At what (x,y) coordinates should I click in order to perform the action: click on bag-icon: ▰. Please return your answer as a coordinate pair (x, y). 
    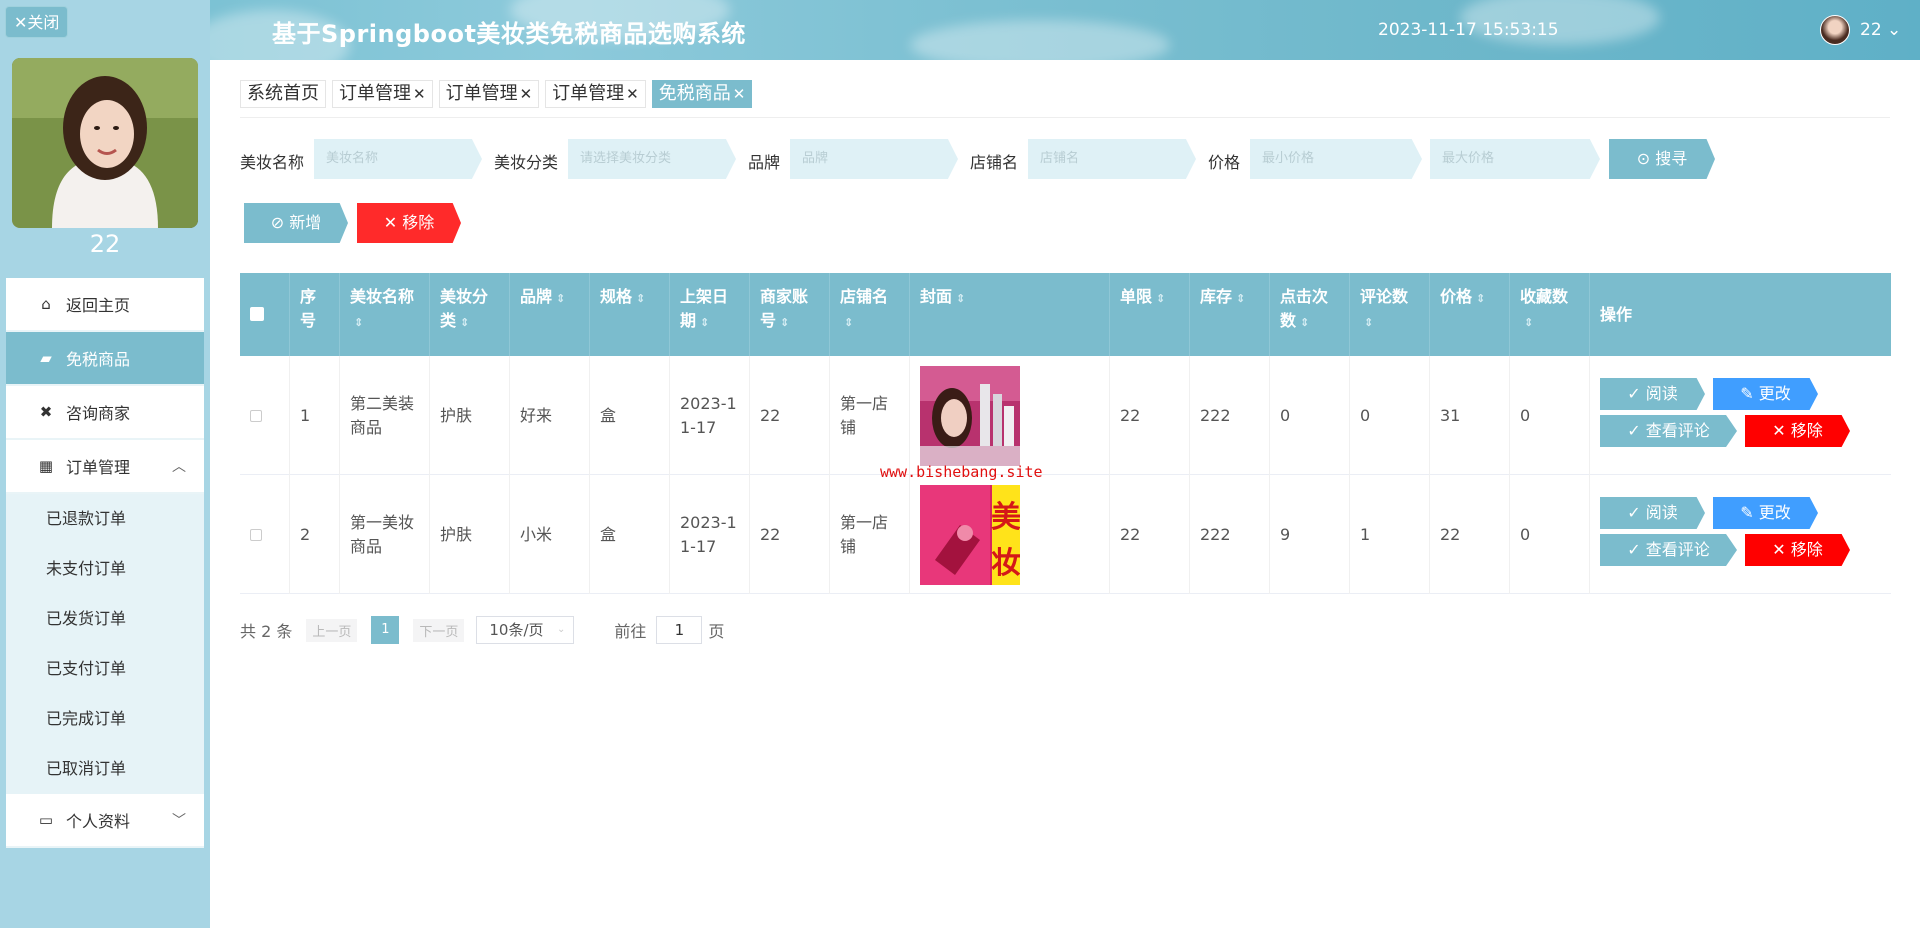
    Looking at the image, I should click on (46, 358).